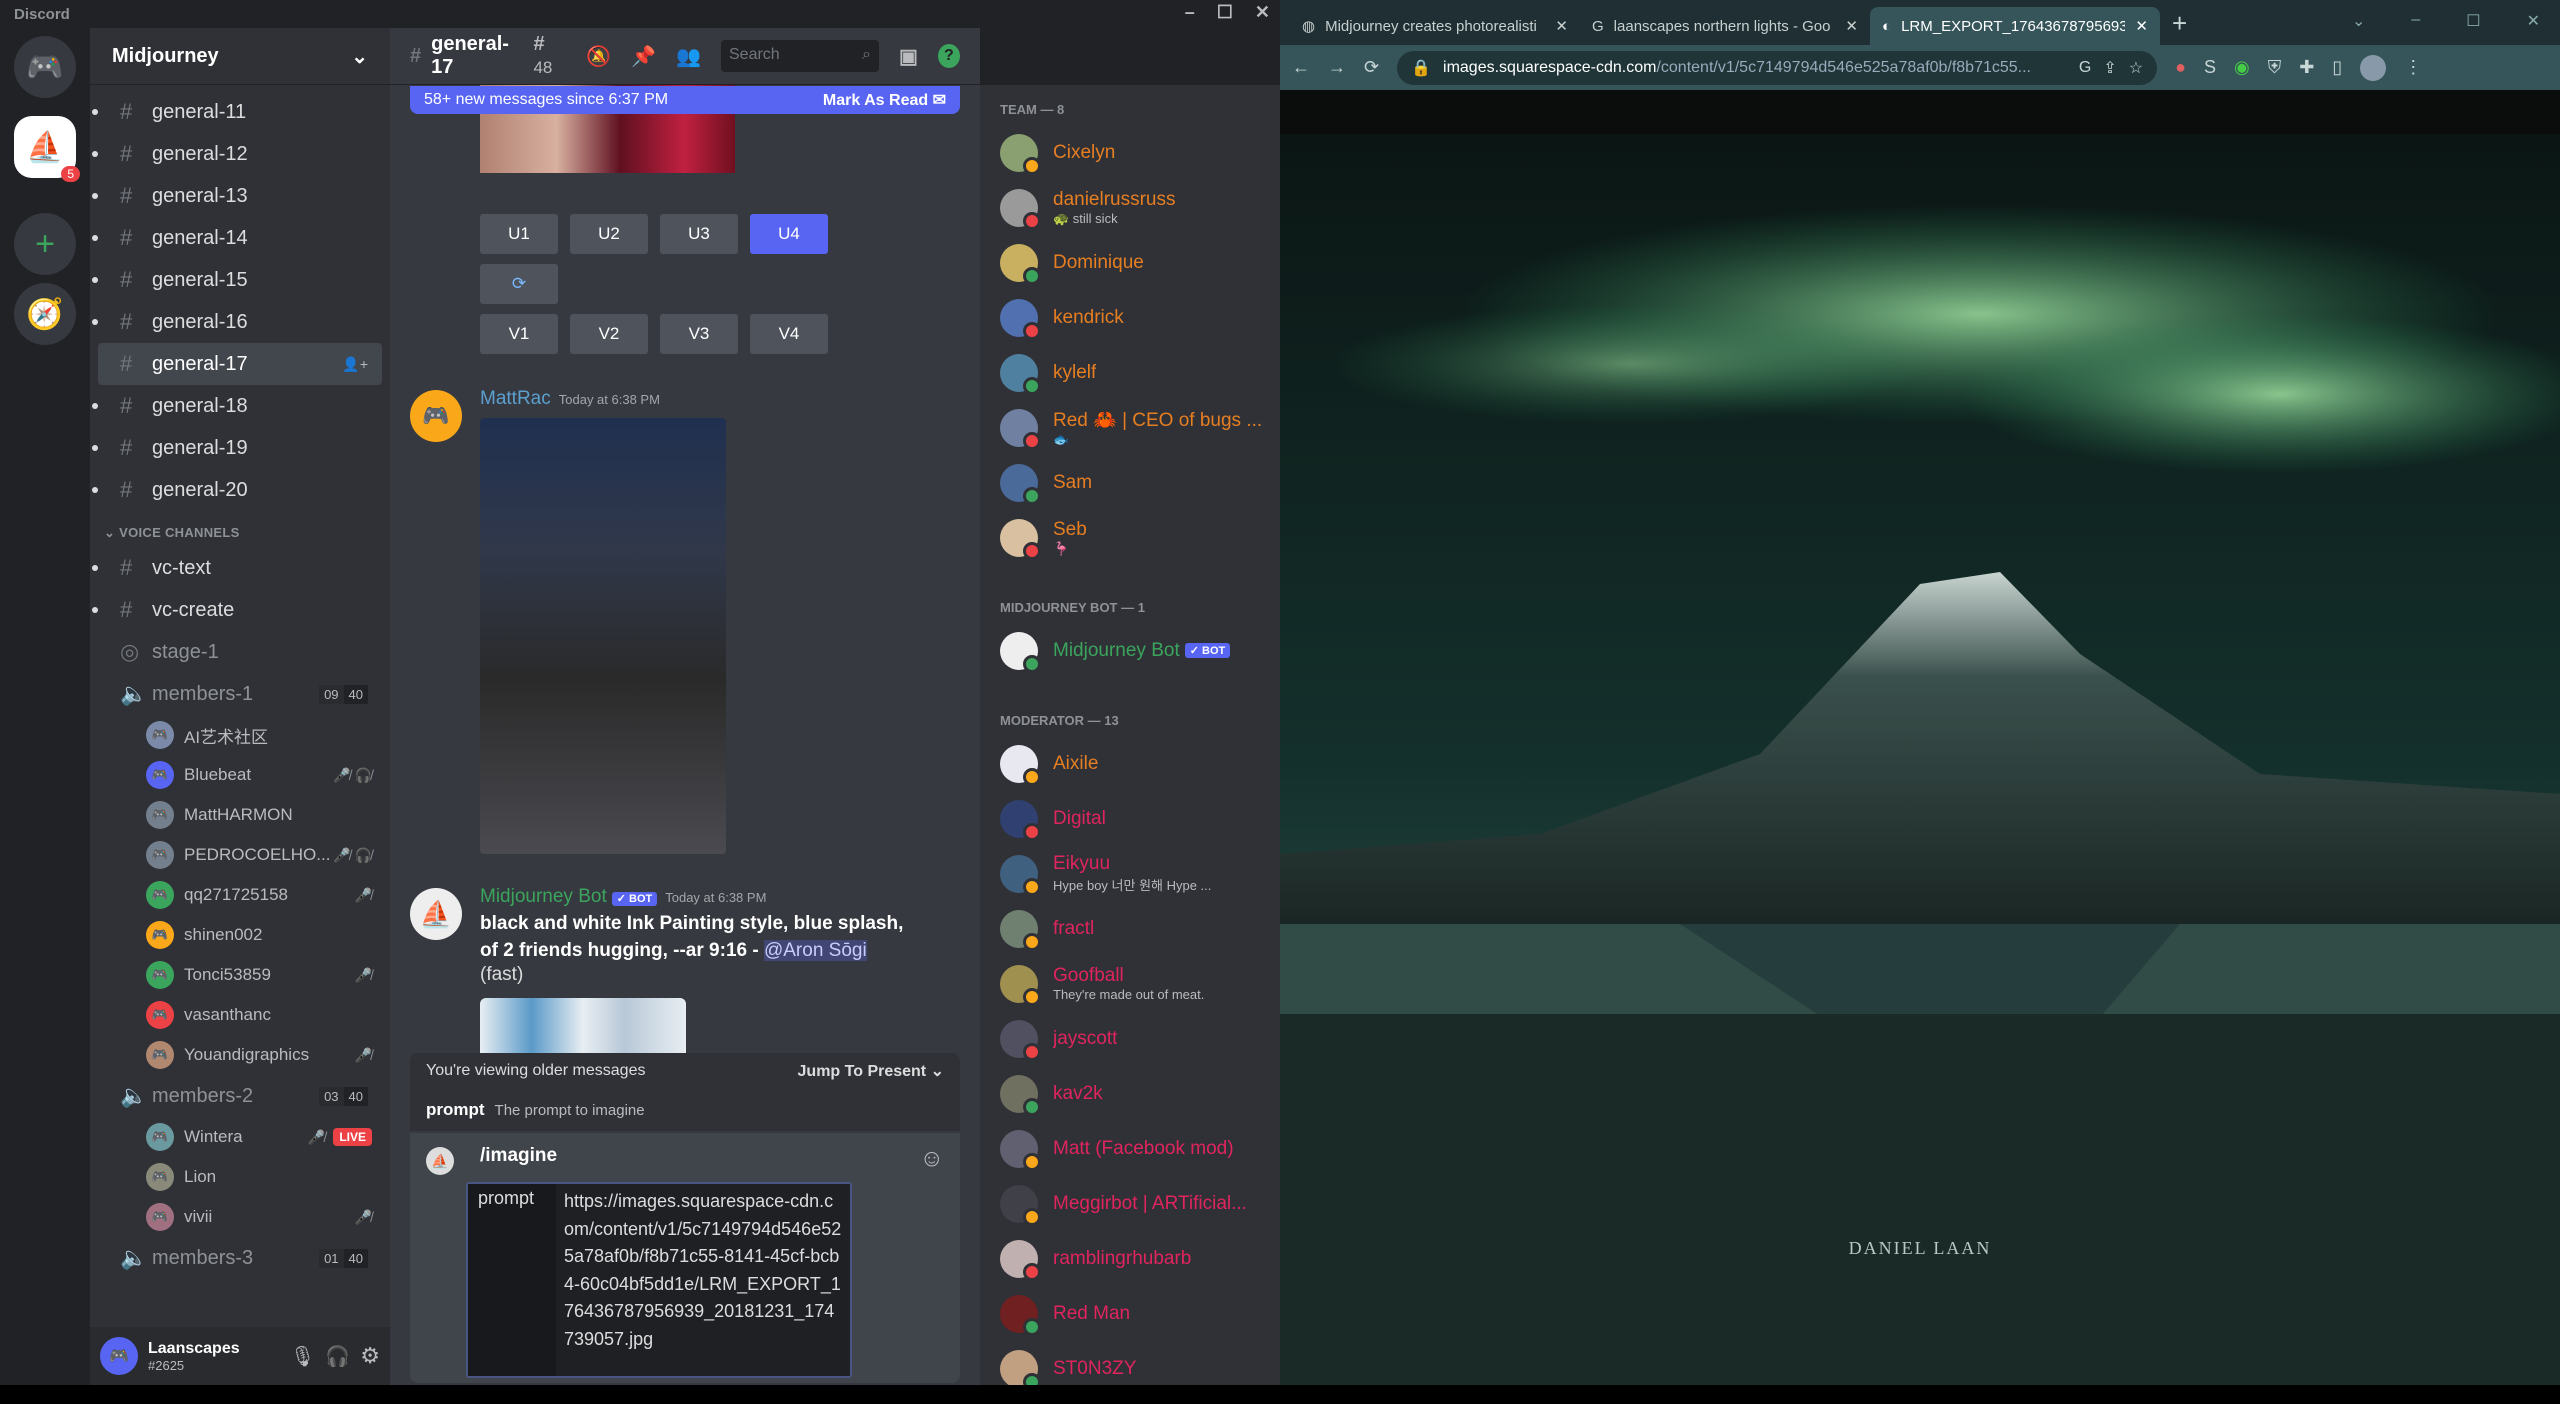 The height and width of the screenshot is (1404, 2560). I want to click on voice-channel-members-3: 🔈 members-3 01 40, so click(240, 1258).